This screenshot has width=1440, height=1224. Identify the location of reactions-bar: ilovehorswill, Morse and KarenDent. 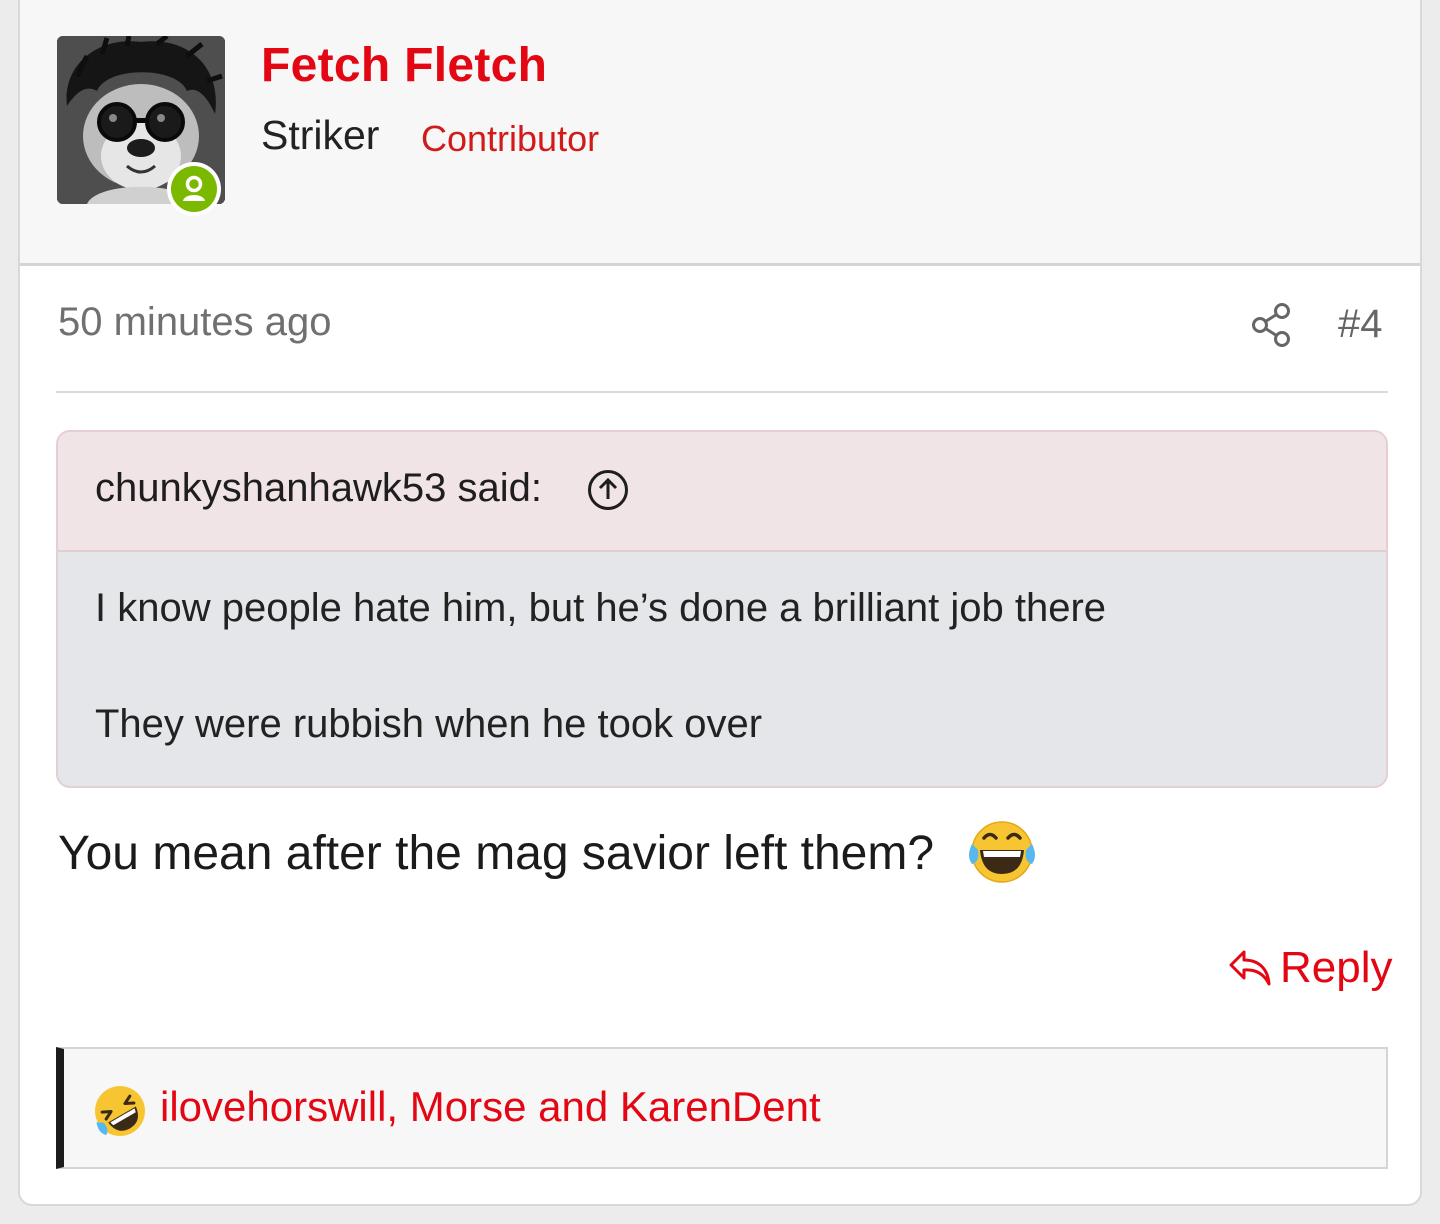
(722, 1108).